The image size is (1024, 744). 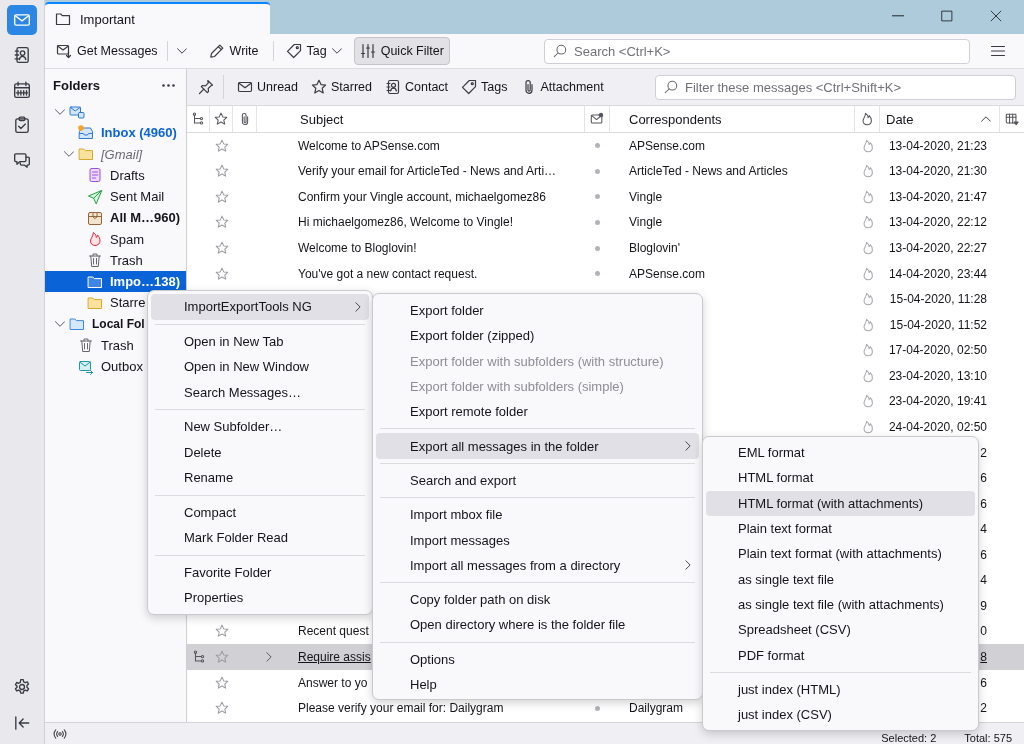 I want to click on menu-item: as single text file, so click(x=840, y=579).